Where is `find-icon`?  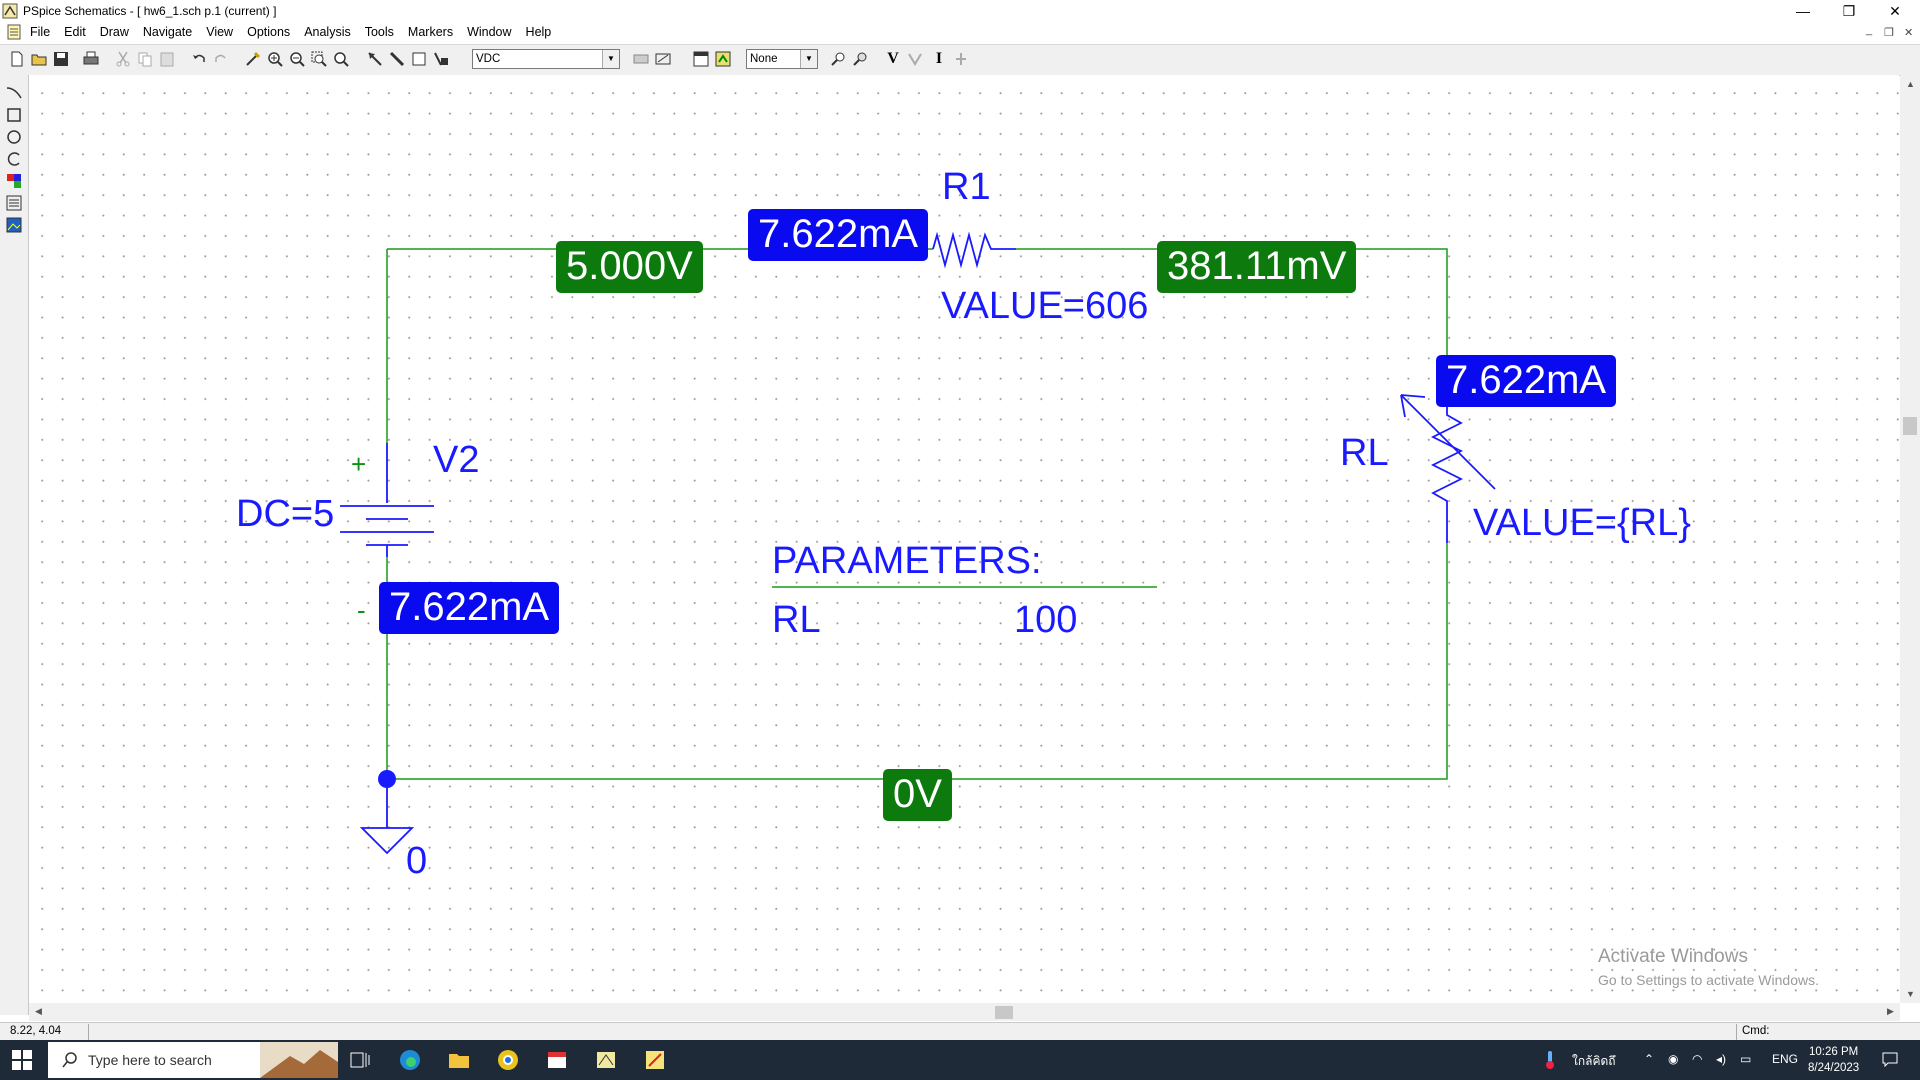 find-icon is located at coordinates (839, 59).